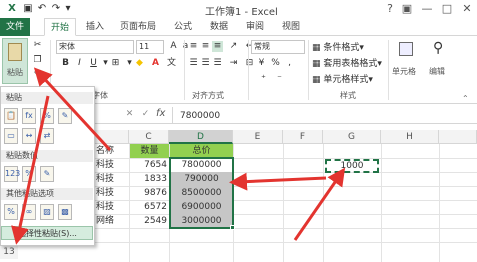 Image resolution: width=477 pixels, height=262 pixels. What do you see at coordinates (72, 109) in the screenshot?
I see `arrow-to-paste` at bounding box center [72, 109].